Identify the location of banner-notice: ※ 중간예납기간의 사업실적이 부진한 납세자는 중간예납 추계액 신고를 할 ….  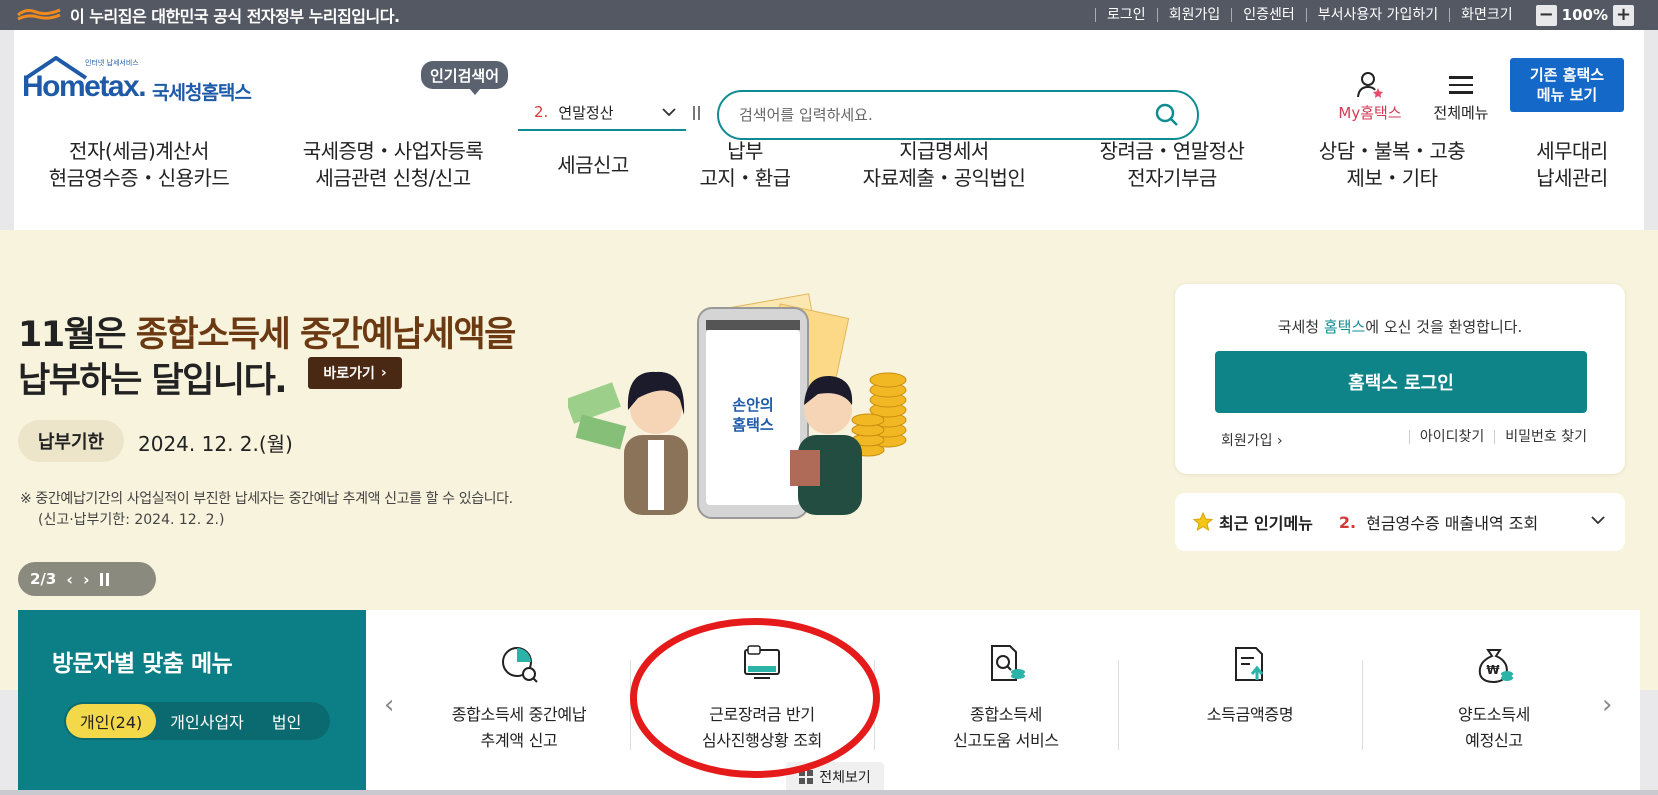
(266, 499).